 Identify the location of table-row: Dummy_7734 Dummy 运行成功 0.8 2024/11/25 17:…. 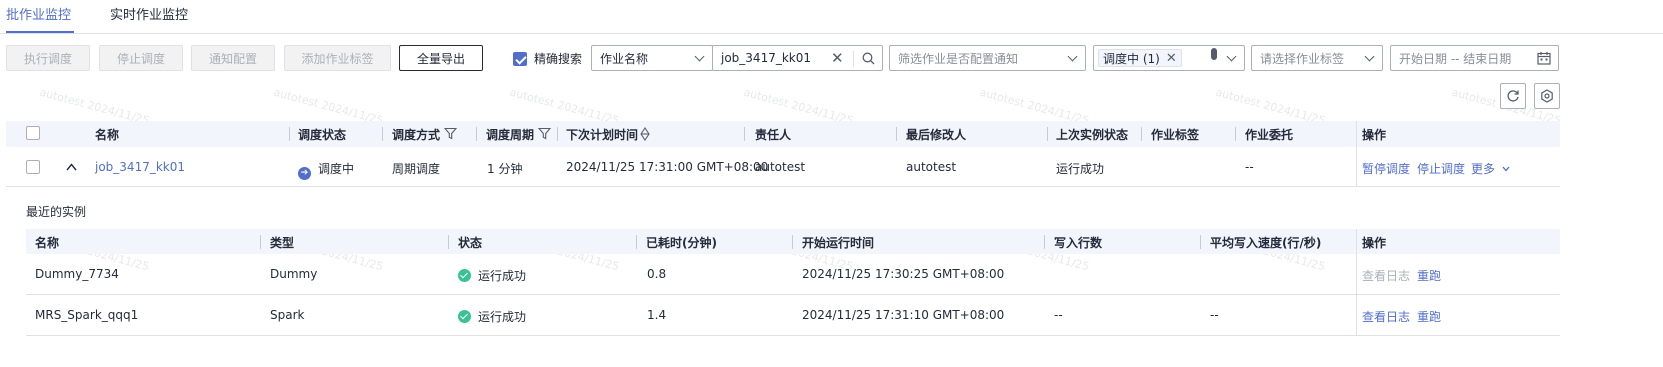
(793, 274).